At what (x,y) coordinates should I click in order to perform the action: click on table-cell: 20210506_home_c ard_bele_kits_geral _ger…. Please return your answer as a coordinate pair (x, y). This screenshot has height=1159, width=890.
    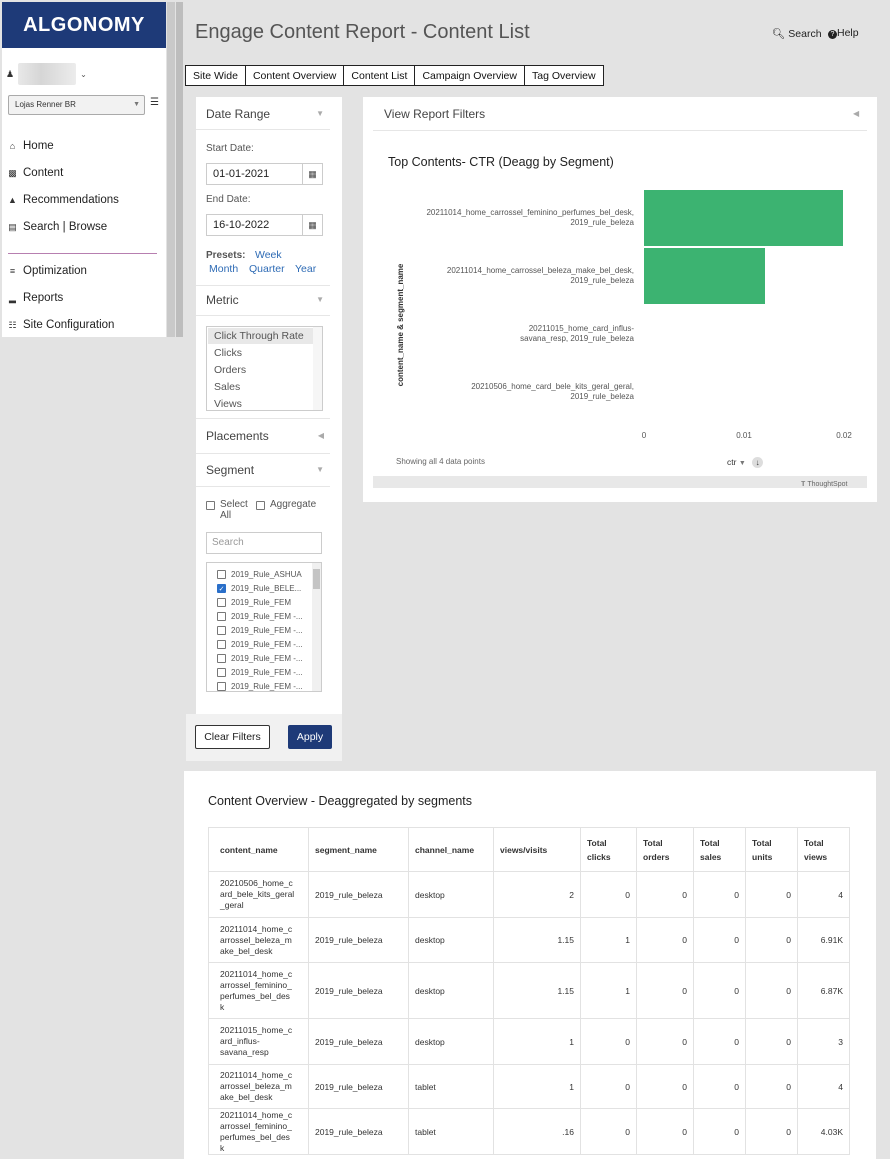
    Looking at the image, I should click on (258, 894).